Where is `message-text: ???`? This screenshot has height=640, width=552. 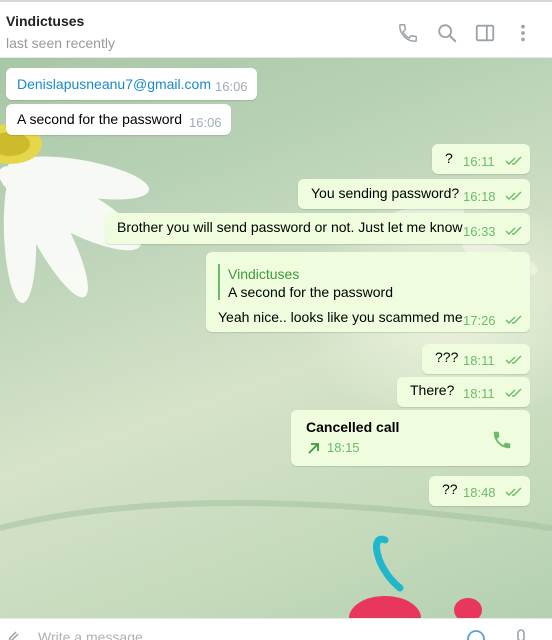 message-text: ??? is located at coordinates (447, 357).